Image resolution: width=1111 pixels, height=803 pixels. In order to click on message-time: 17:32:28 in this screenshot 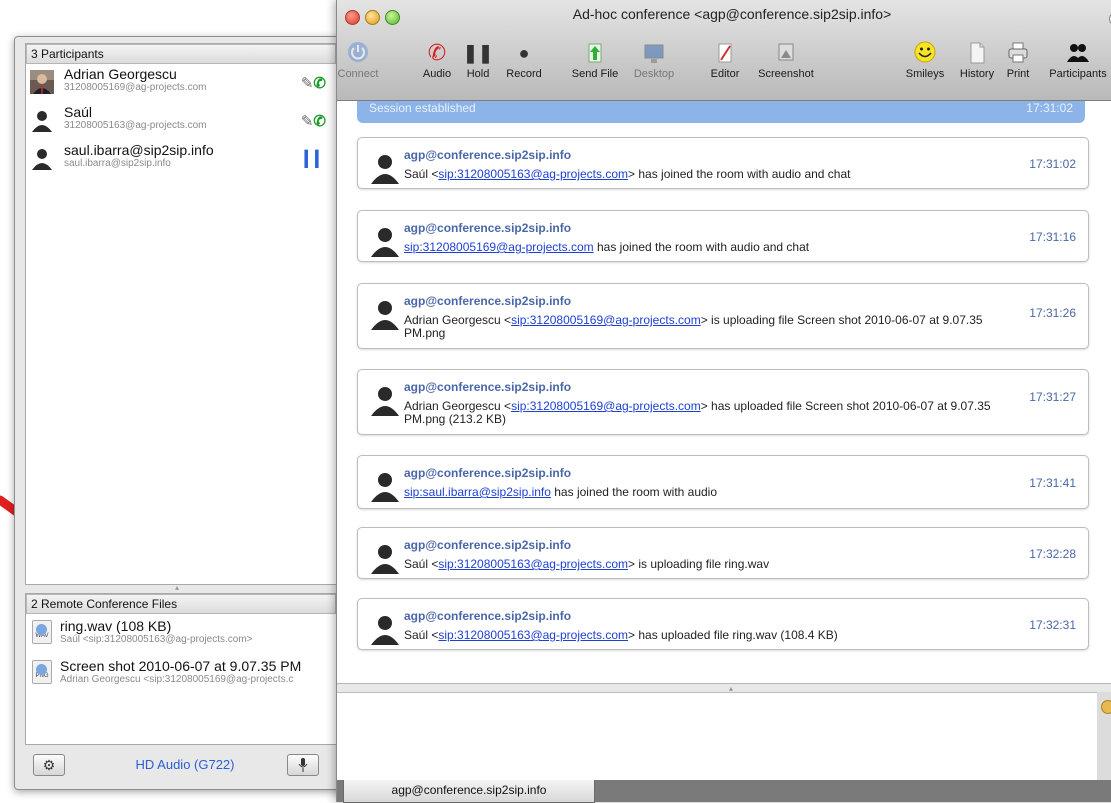, I will do `click(1052, 554)`.